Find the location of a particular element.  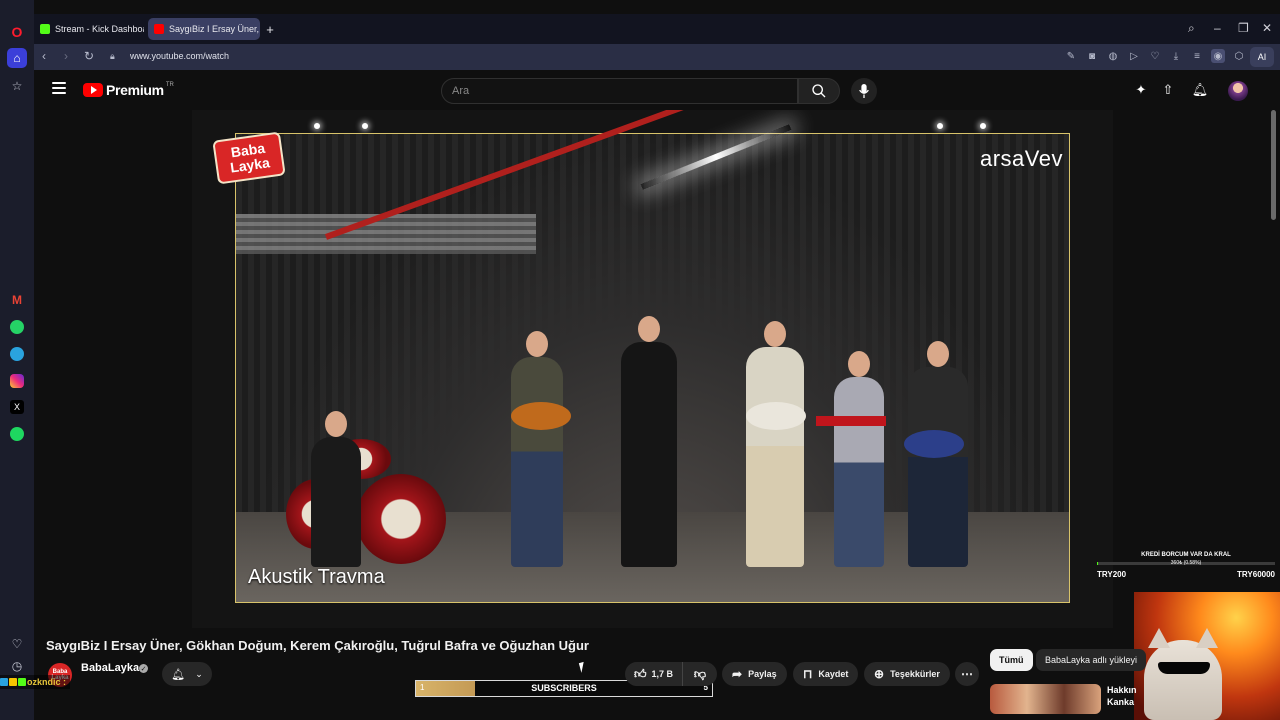

recommended-video-title: Hakkın Kanka is located at coordinates (1127, 696).